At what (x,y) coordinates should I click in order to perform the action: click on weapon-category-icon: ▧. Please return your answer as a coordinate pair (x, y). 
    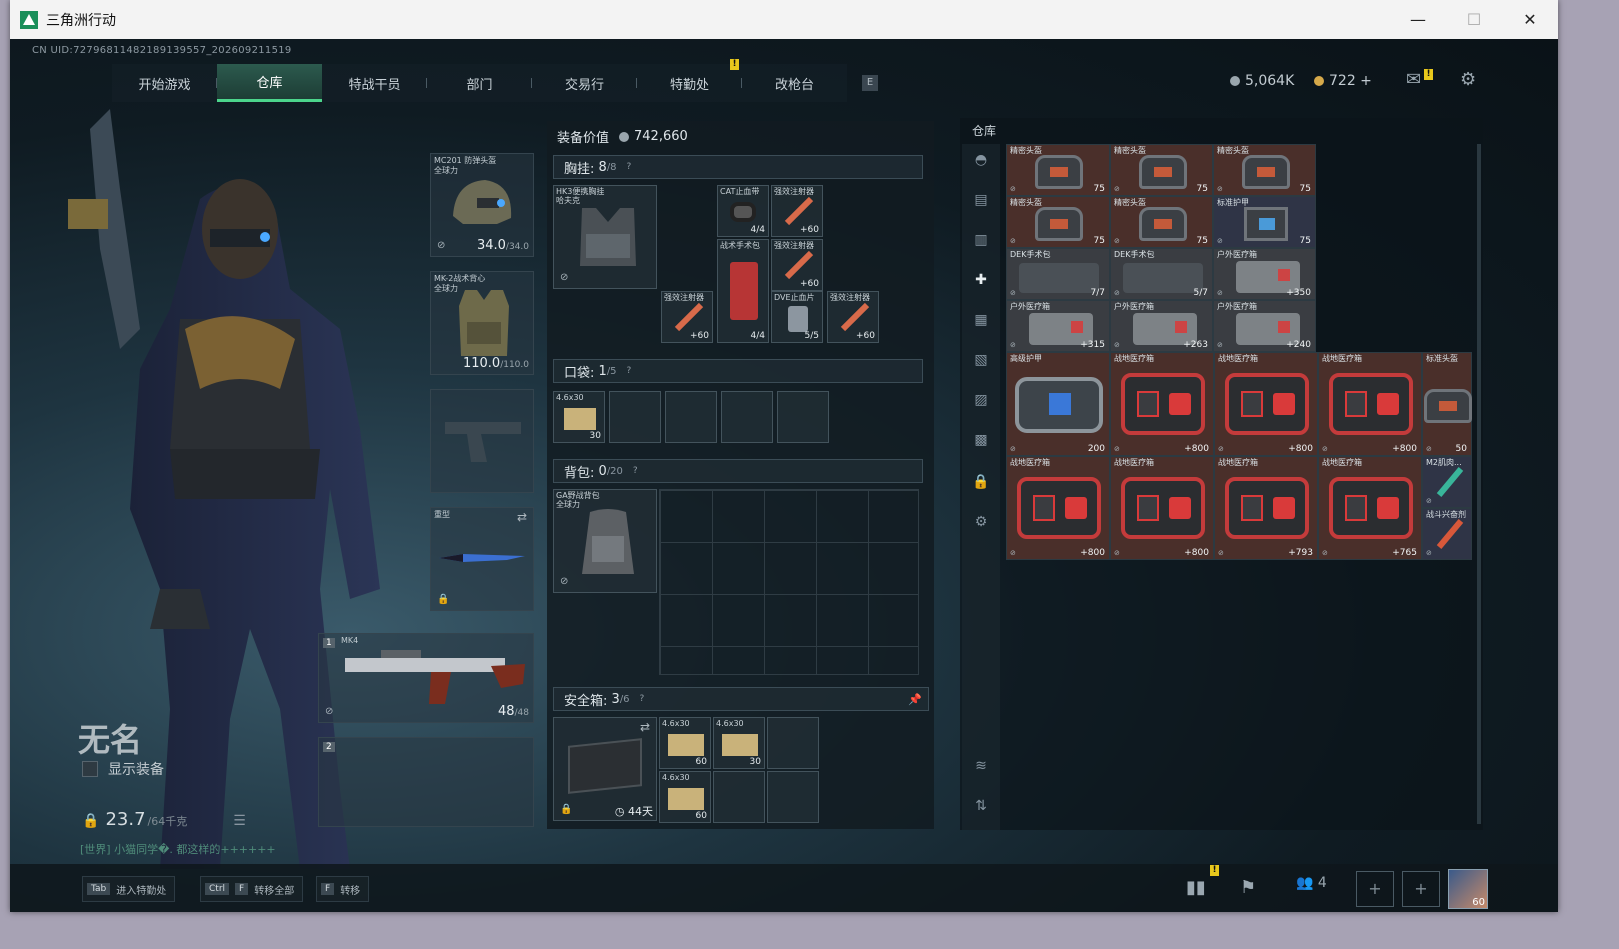
    Looking at the image, I should click on (981, 361).